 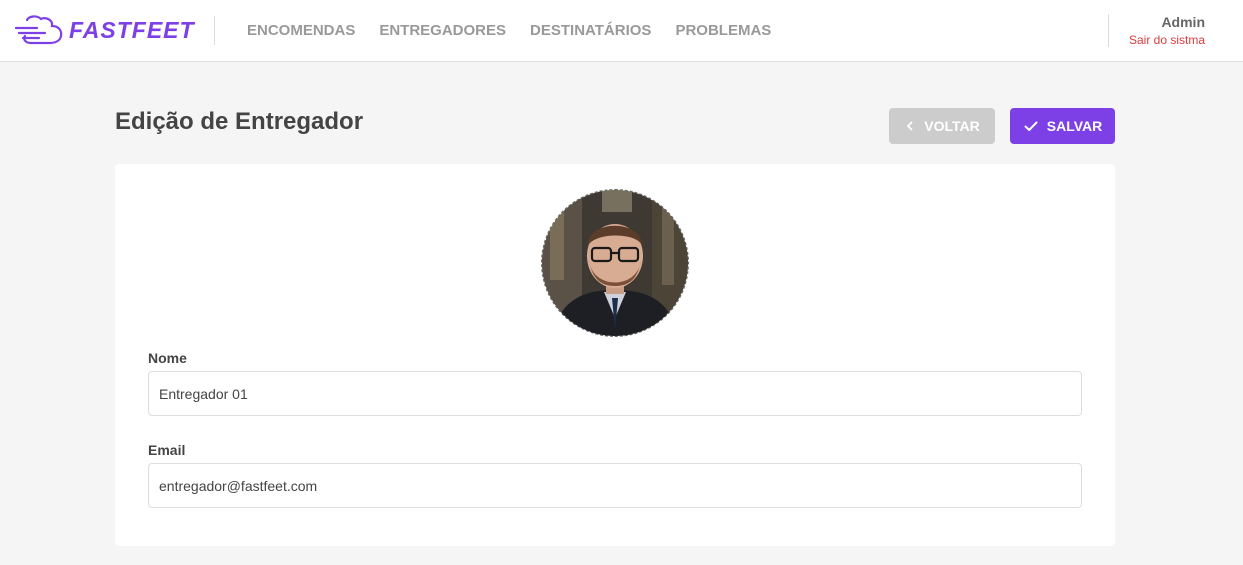 What do you see at coordinates (167, 358) in the screenshot?
I see `name-label: Nome` at bounding box center [167, 358].